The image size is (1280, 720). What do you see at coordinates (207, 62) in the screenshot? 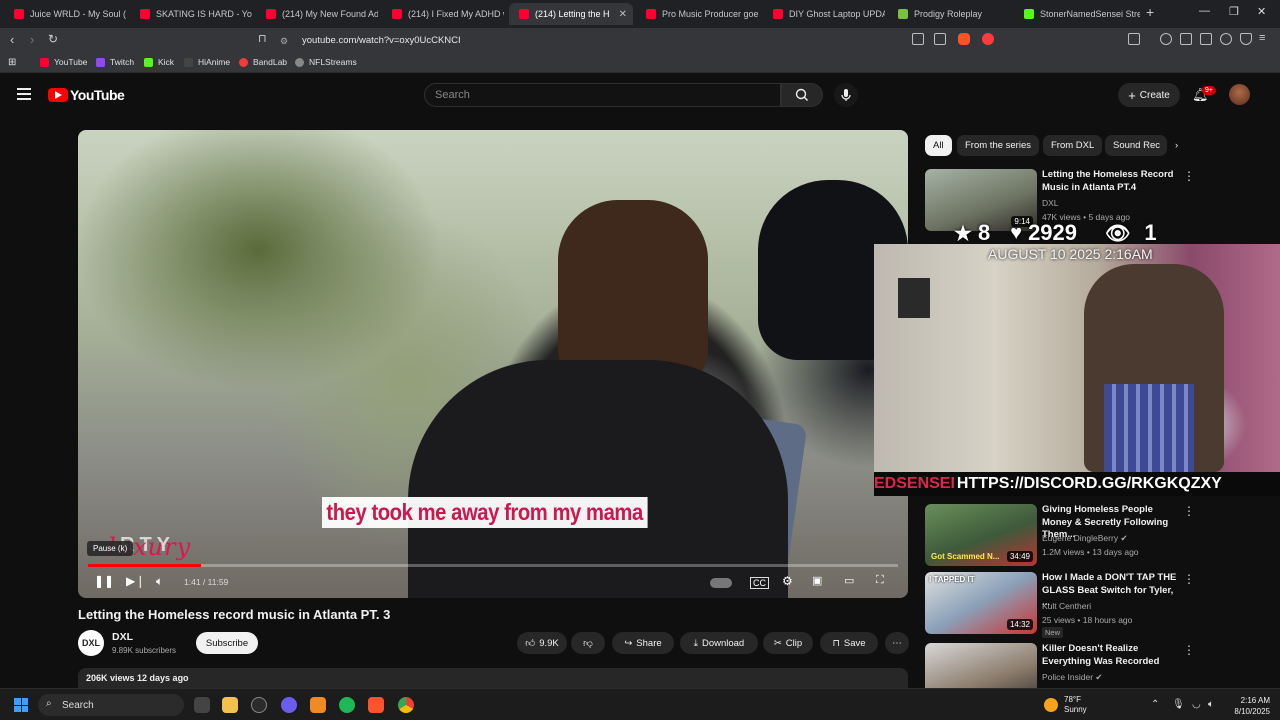
I see `bookmark-hianime: HiAnime` at bounding box center [207, 62].